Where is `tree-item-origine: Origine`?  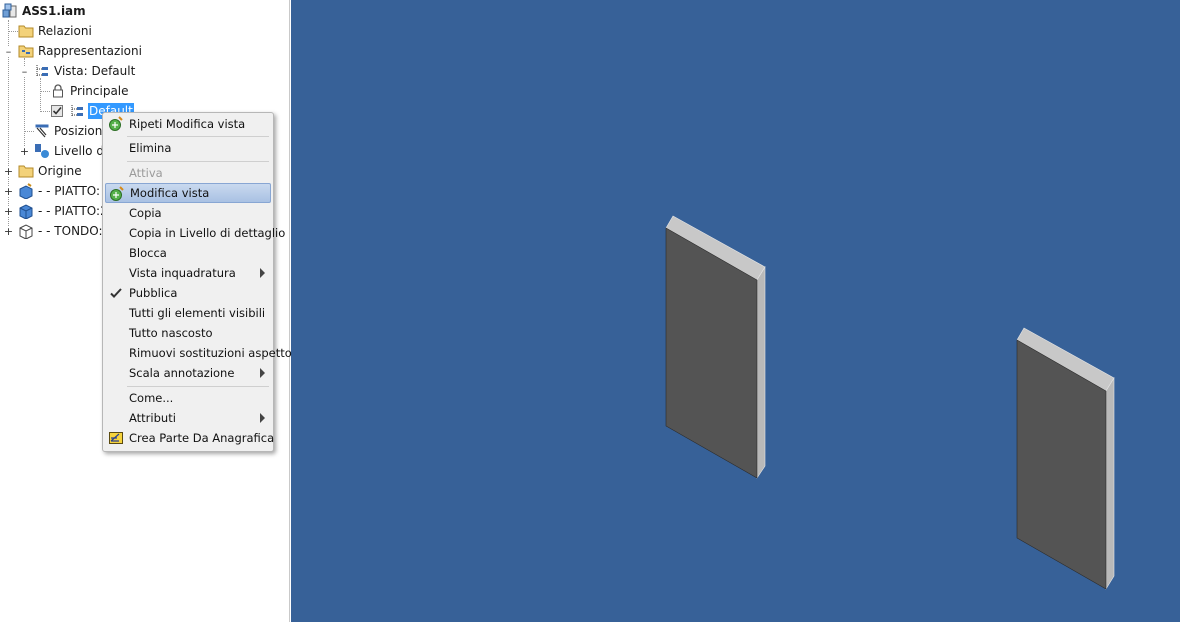
tree-item-origine: Origine is located at coordinates (50, 171).